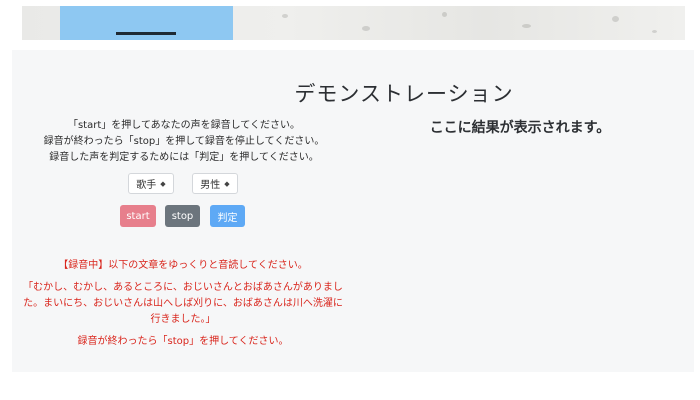 The height and width of the screenshot is (400, 700). I want to click on passage-line: 「むかし、むかし、あるところに、おじいさんとおばあさんがありまし, so click(183, 287).